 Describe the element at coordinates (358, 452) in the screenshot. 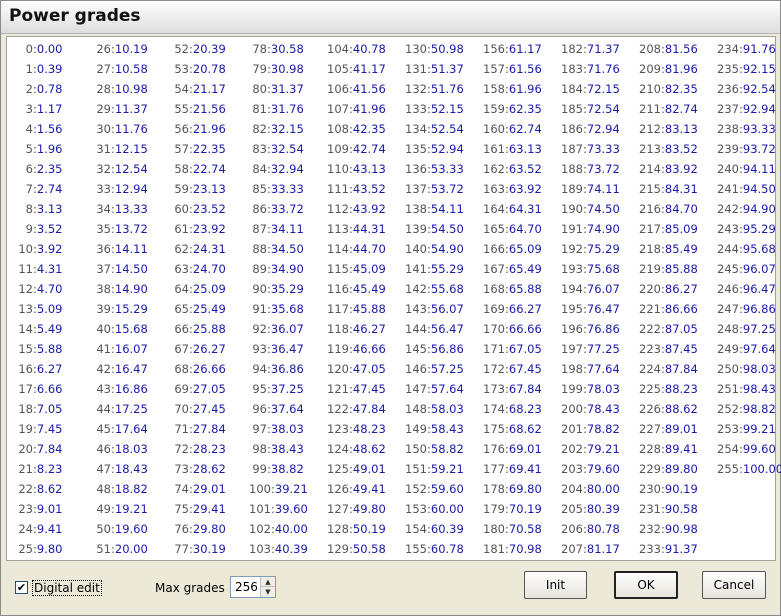

I see `grade-entry: 124:48.62` at that location.